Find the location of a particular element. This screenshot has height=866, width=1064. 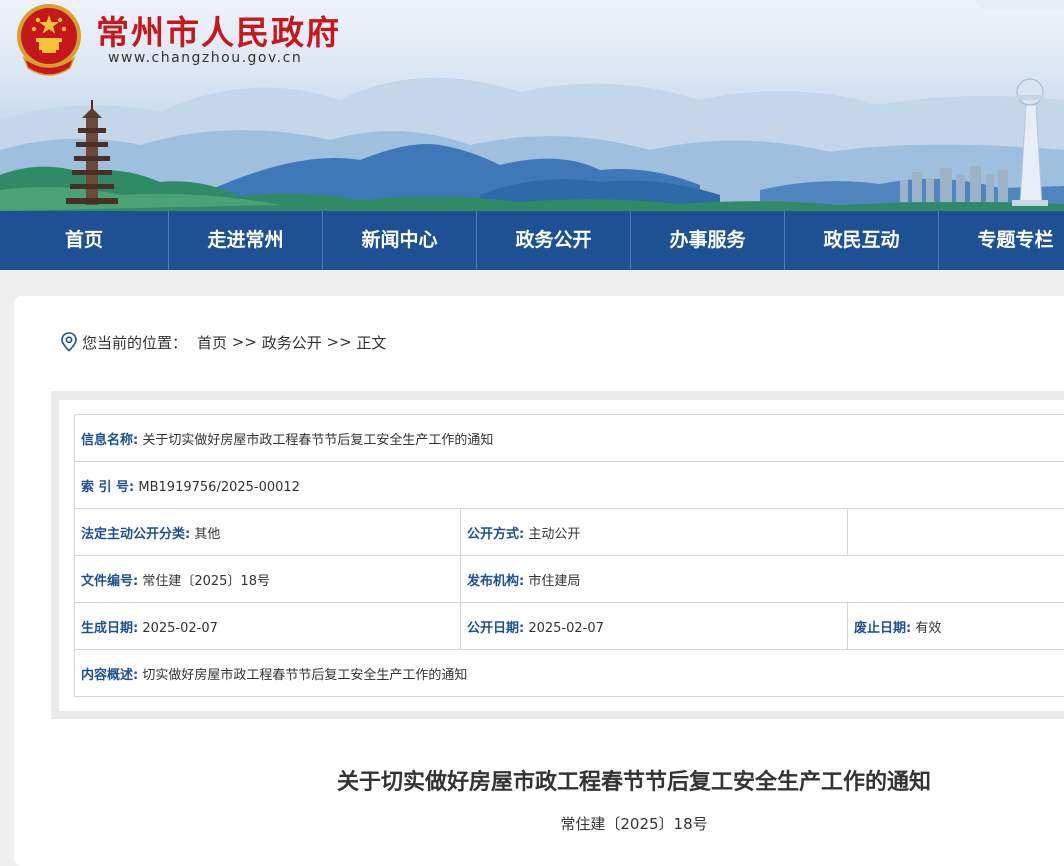

nav-item-about-changzhou: 走进常州 is located at coordinates (245, 240).